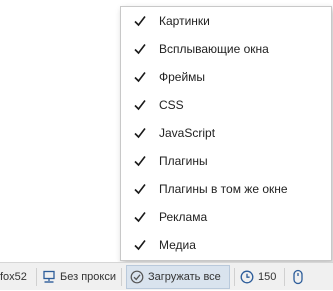 Image resolution: width=333 pixels, height=291 pixels. Describe the element at coordinates (226, 217) in the screenshot. I see `menu-item-ads: Реклама` at that location.